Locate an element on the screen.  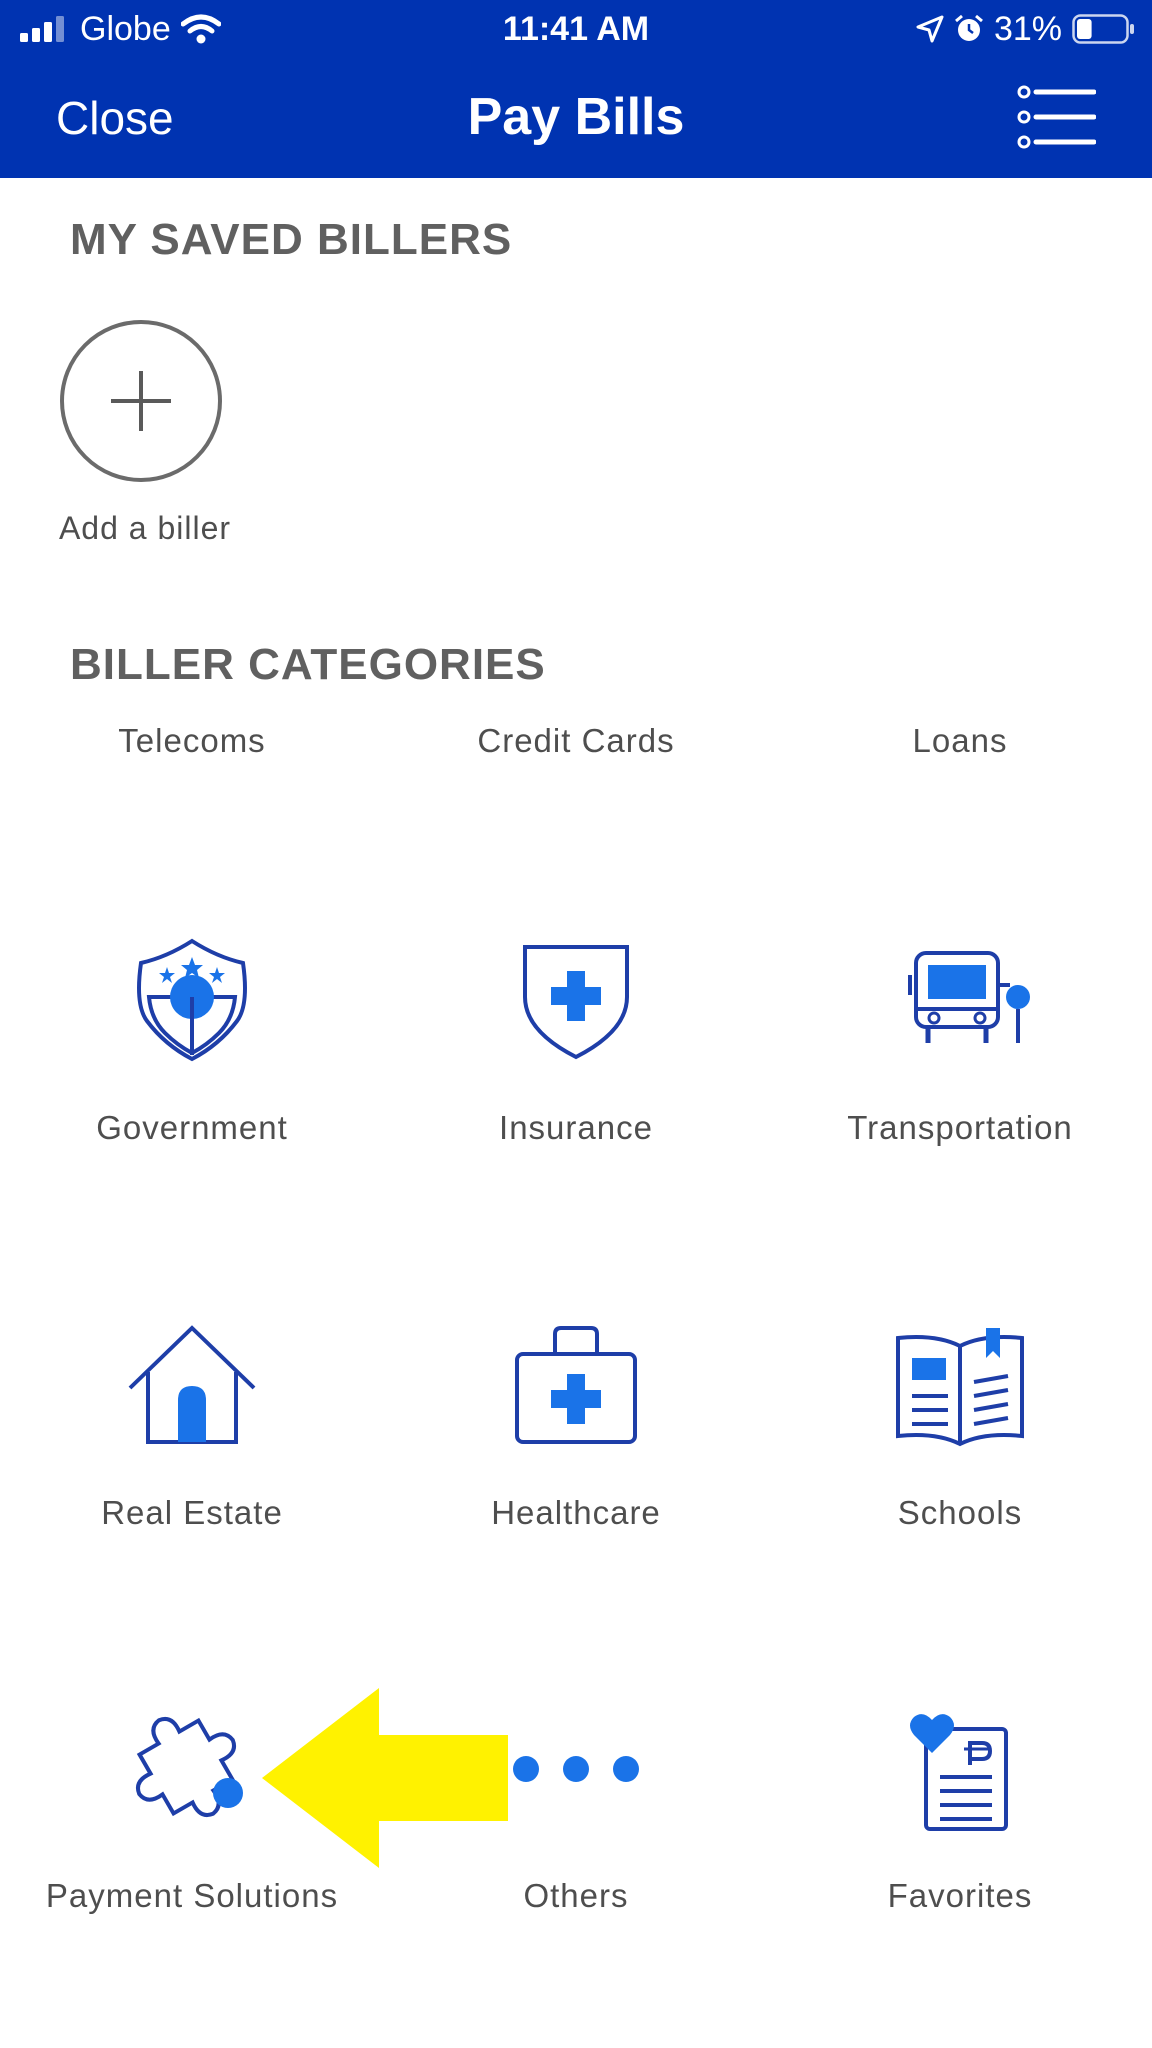
battery-percent: 31% is located at coordinates (1027, 28).